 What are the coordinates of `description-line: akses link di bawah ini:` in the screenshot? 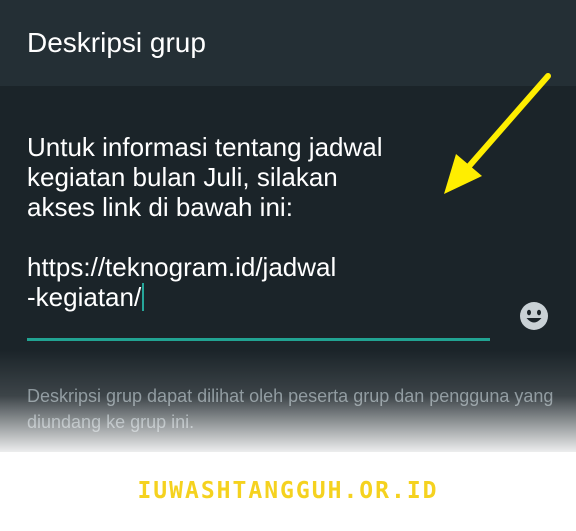 It's located at (160, 207).